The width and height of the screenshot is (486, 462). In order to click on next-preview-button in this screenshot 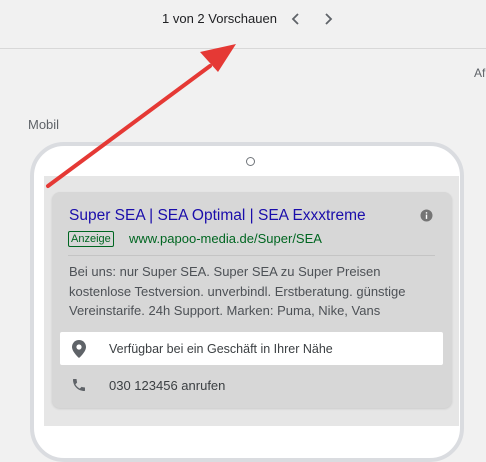, I will do `click(328, 19)`.